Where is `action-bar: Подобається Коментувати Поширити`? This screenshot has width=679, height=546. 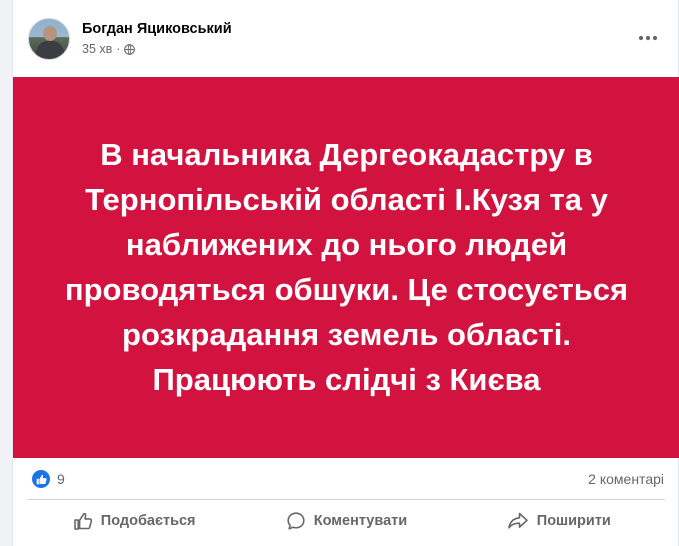 action-bar: Подобається Коментувати Поширити is located at coordinates (346, 521).